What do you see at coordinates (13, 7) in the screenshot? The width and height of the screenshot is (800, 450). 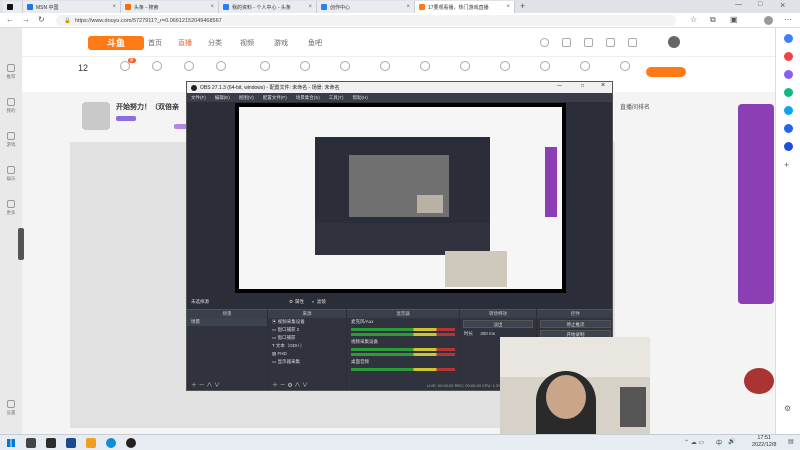 I see `browser-logo-icon` at bounding box center [13, 7].